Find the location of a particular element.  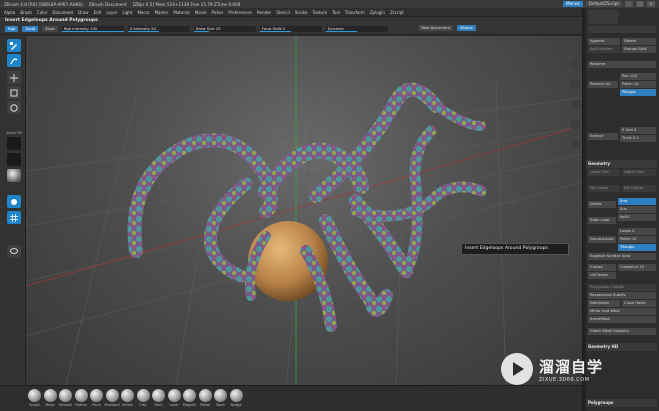

menu-item: Transform is located at coordinates (355, 12).